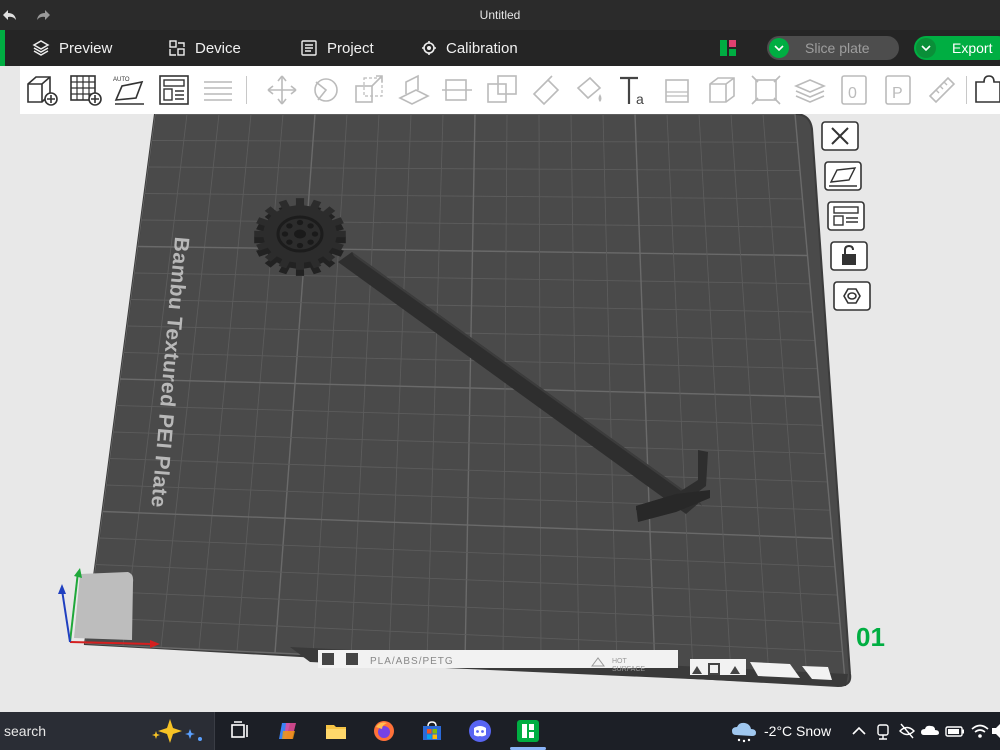  I want to click on firefox-icon, so click(384, 731).